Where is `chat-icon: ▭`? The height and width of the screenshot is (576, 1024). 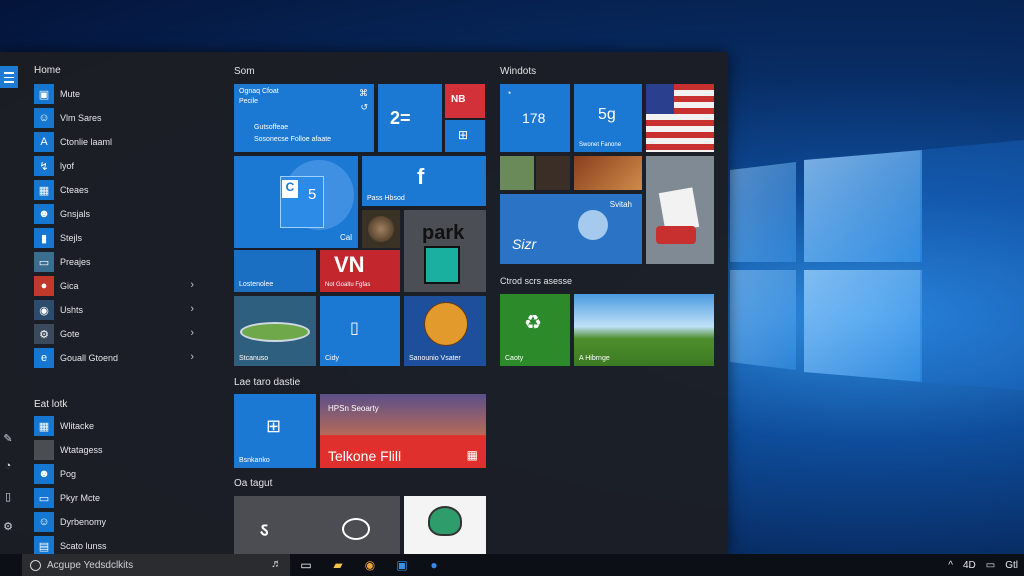
chat-icon: ▭ is located at coordinates (990, 565).